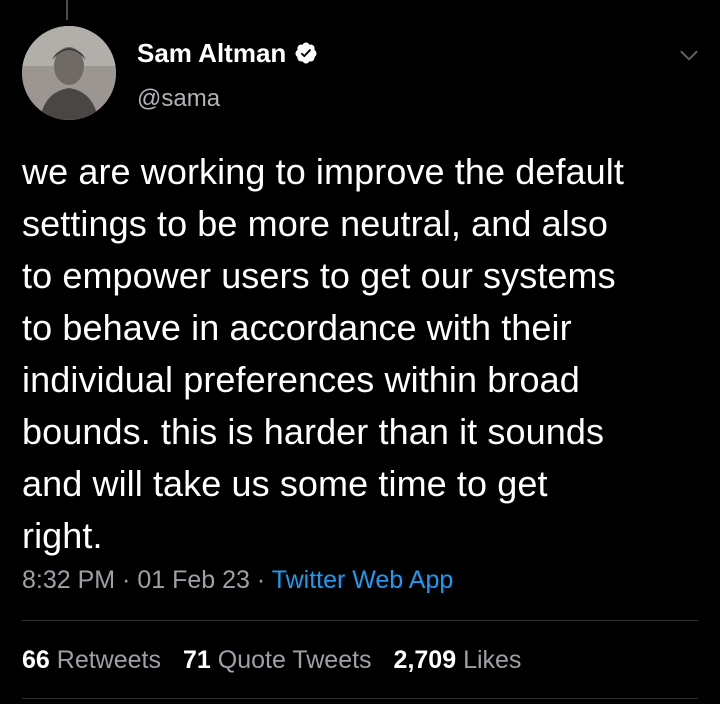  I want to click on quote-tweets-stat: 71 Quote Tweets, so click(277, 660).